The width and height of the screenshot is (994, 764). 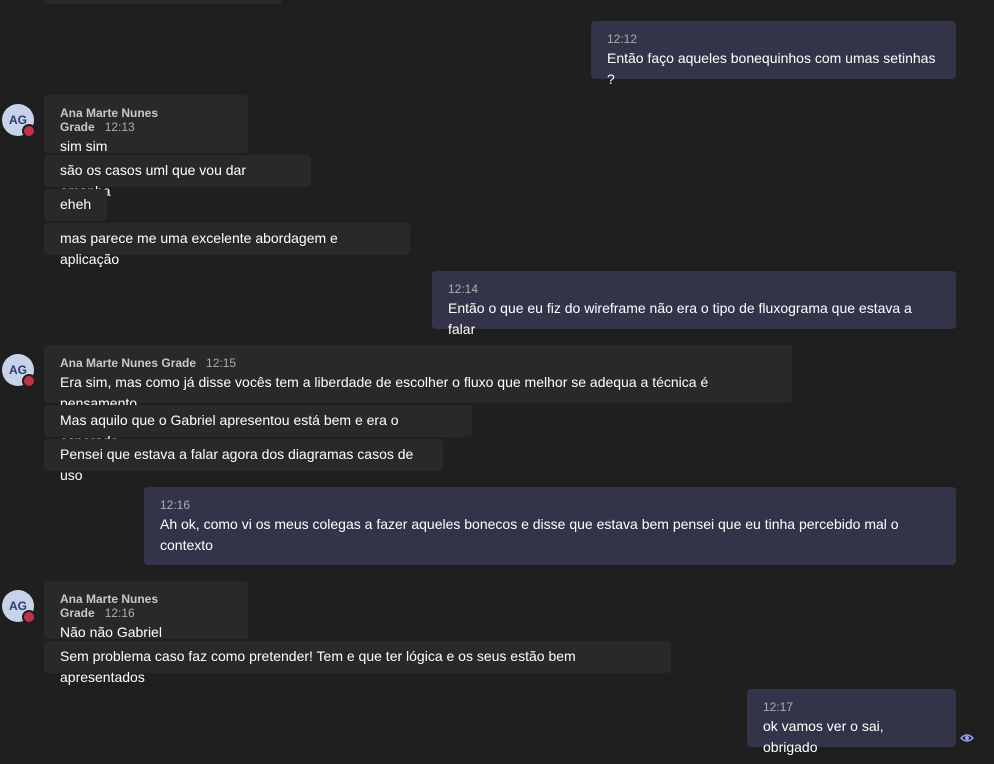 What do you see at coordinates (146, 606) in the screenshot?
I see `message-header: Ana Marte Nunes Grade 12:16` at bounding box center [146, 606].